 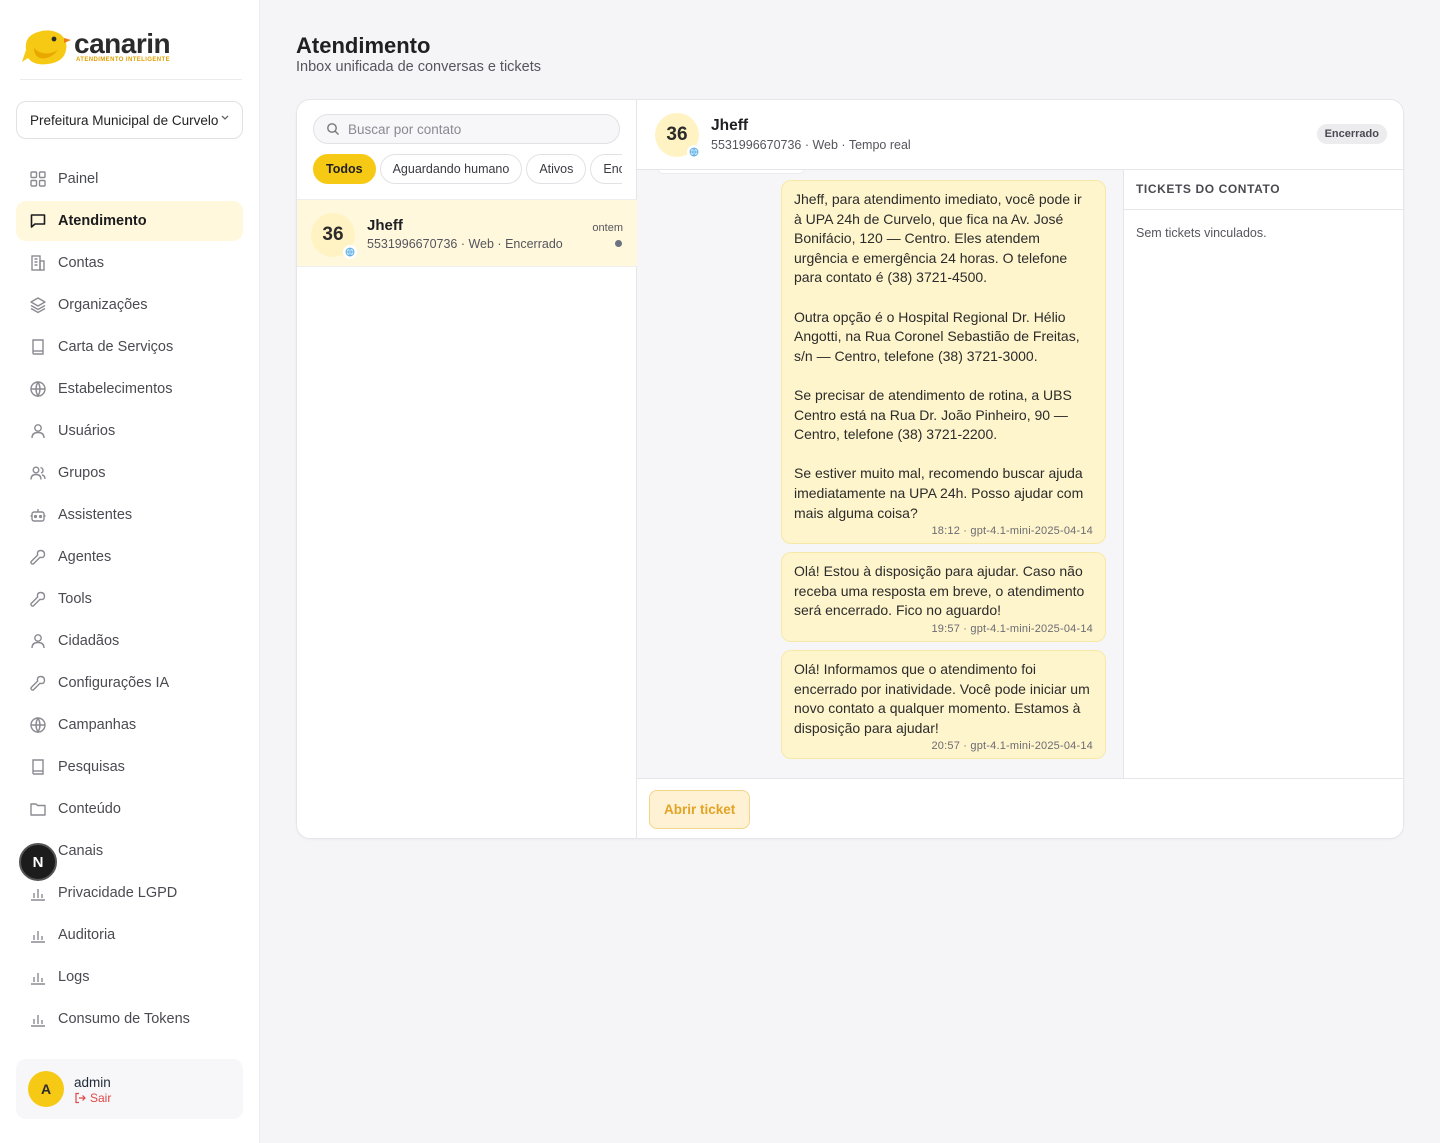 I want to click on sidebar-item-usuarios: Usuários, so click(x=129, y=431).